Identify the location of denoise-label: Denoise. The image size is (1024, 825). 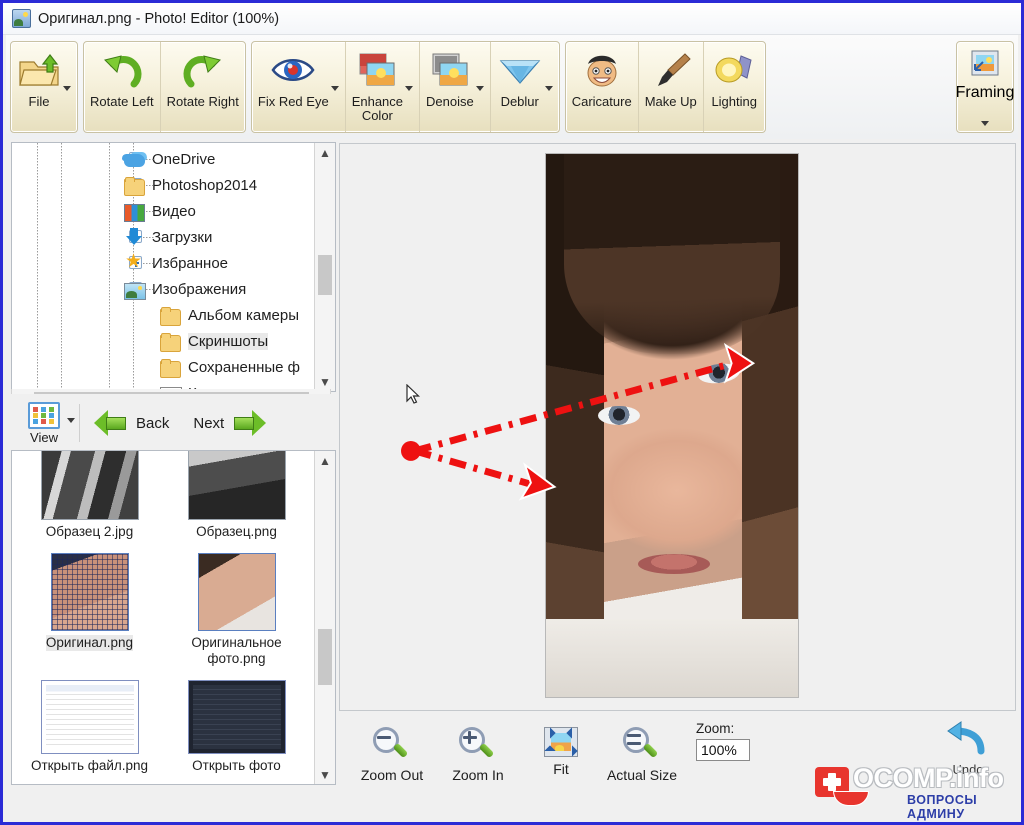
(450, 101).